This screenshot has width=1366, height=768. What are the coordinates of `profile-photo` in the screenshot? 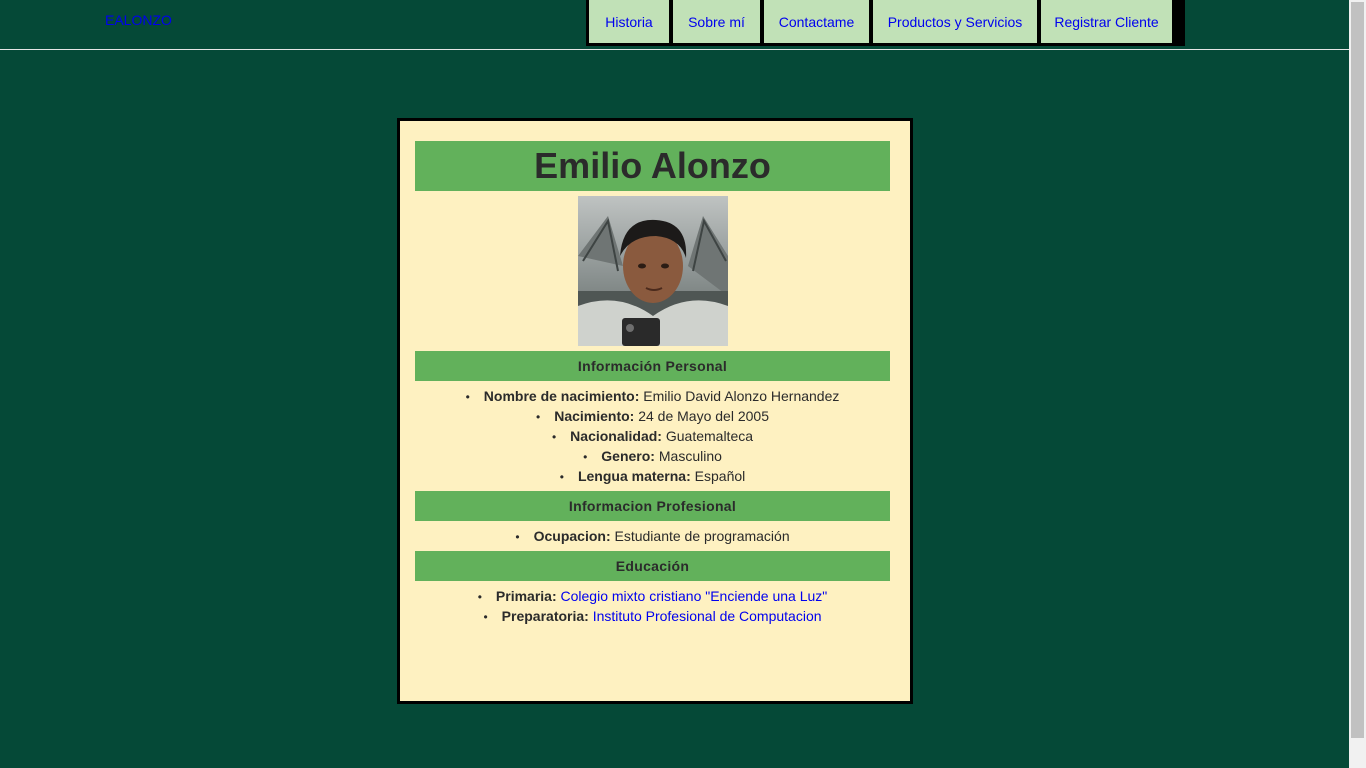 It's located at (653, 271).